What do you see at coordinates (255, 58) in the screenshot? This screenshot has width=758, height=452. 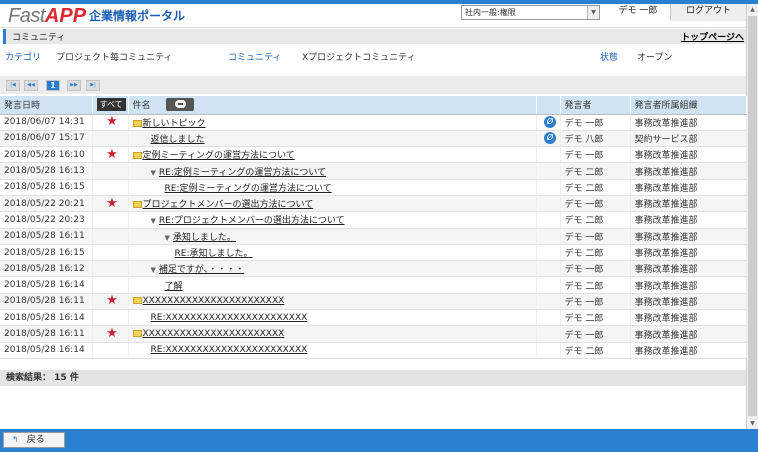 I see `community-label: コミュニティ` at bounding box center [255, 58].